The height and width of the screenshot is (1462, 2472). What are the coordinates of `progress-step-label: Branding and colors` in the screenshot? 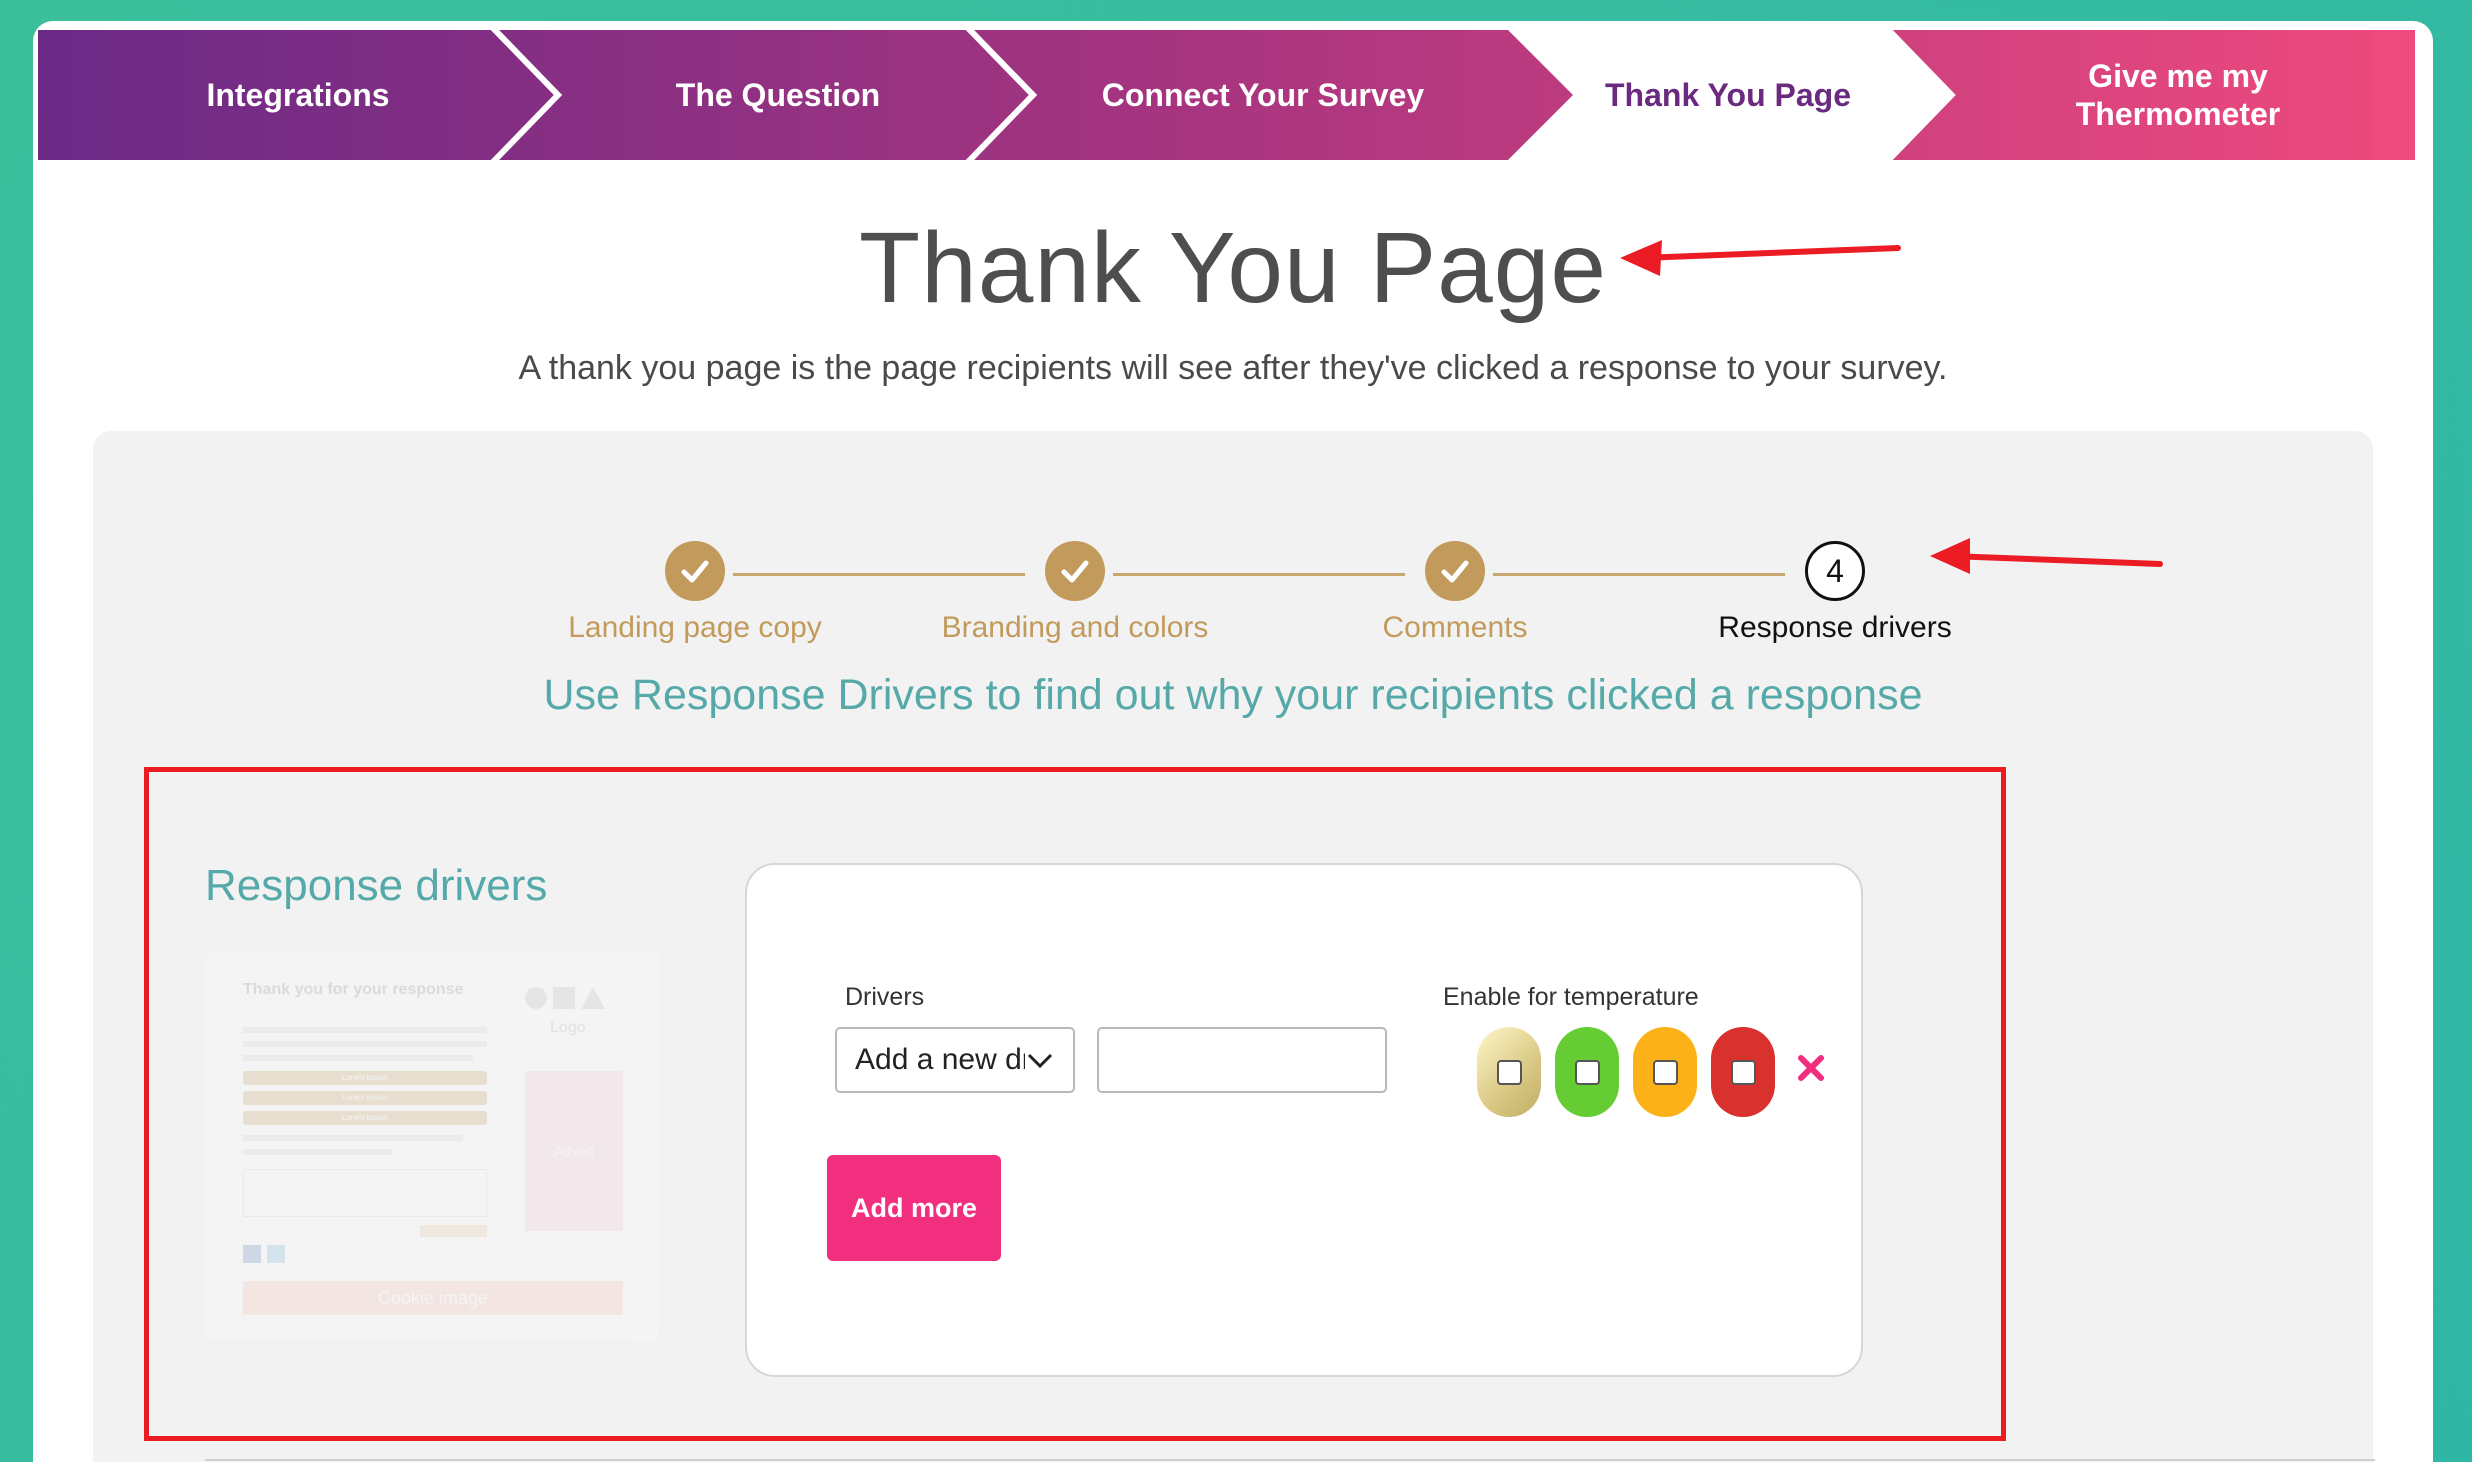 It's located at (1075, 627).